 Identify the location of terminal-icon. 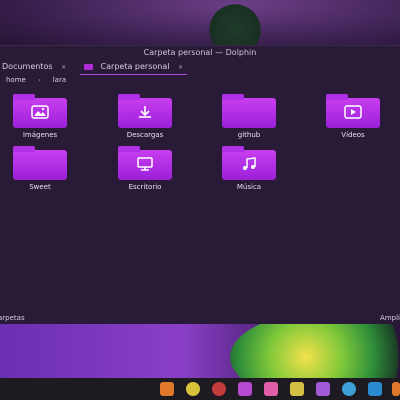
(375, 389).